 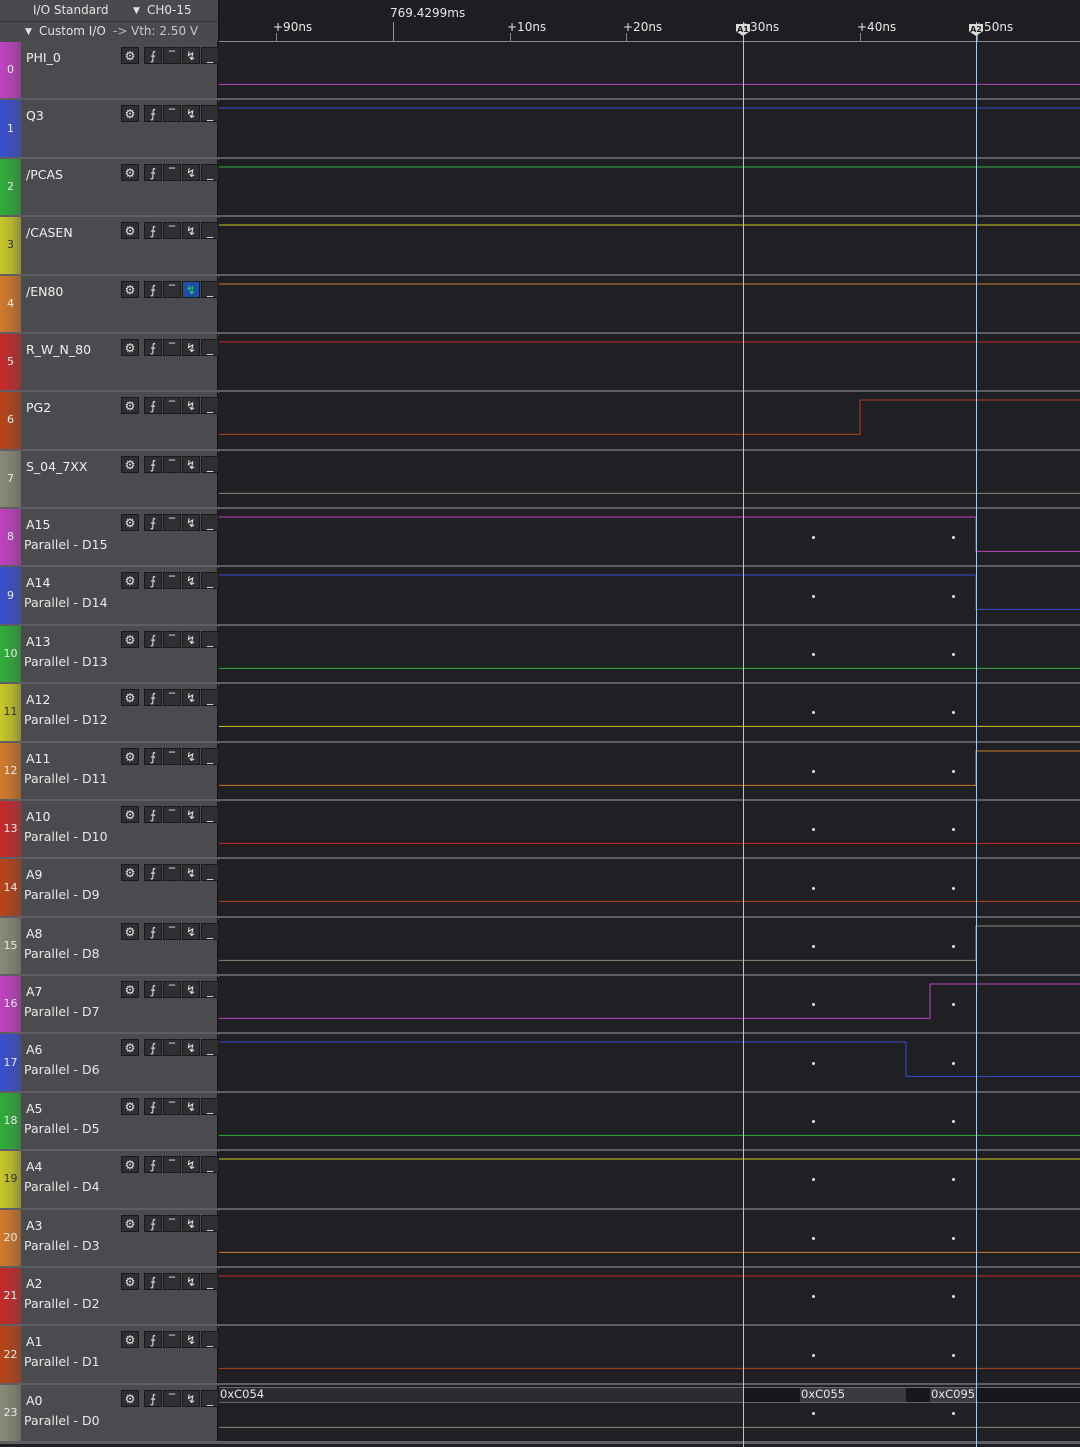 What do you see at coordinates (109, 31) in the screenshot?
I see `custom-io-row: ▼ Custom I/O -> Vth: 2.50 V` at bounding box center [109, 31].